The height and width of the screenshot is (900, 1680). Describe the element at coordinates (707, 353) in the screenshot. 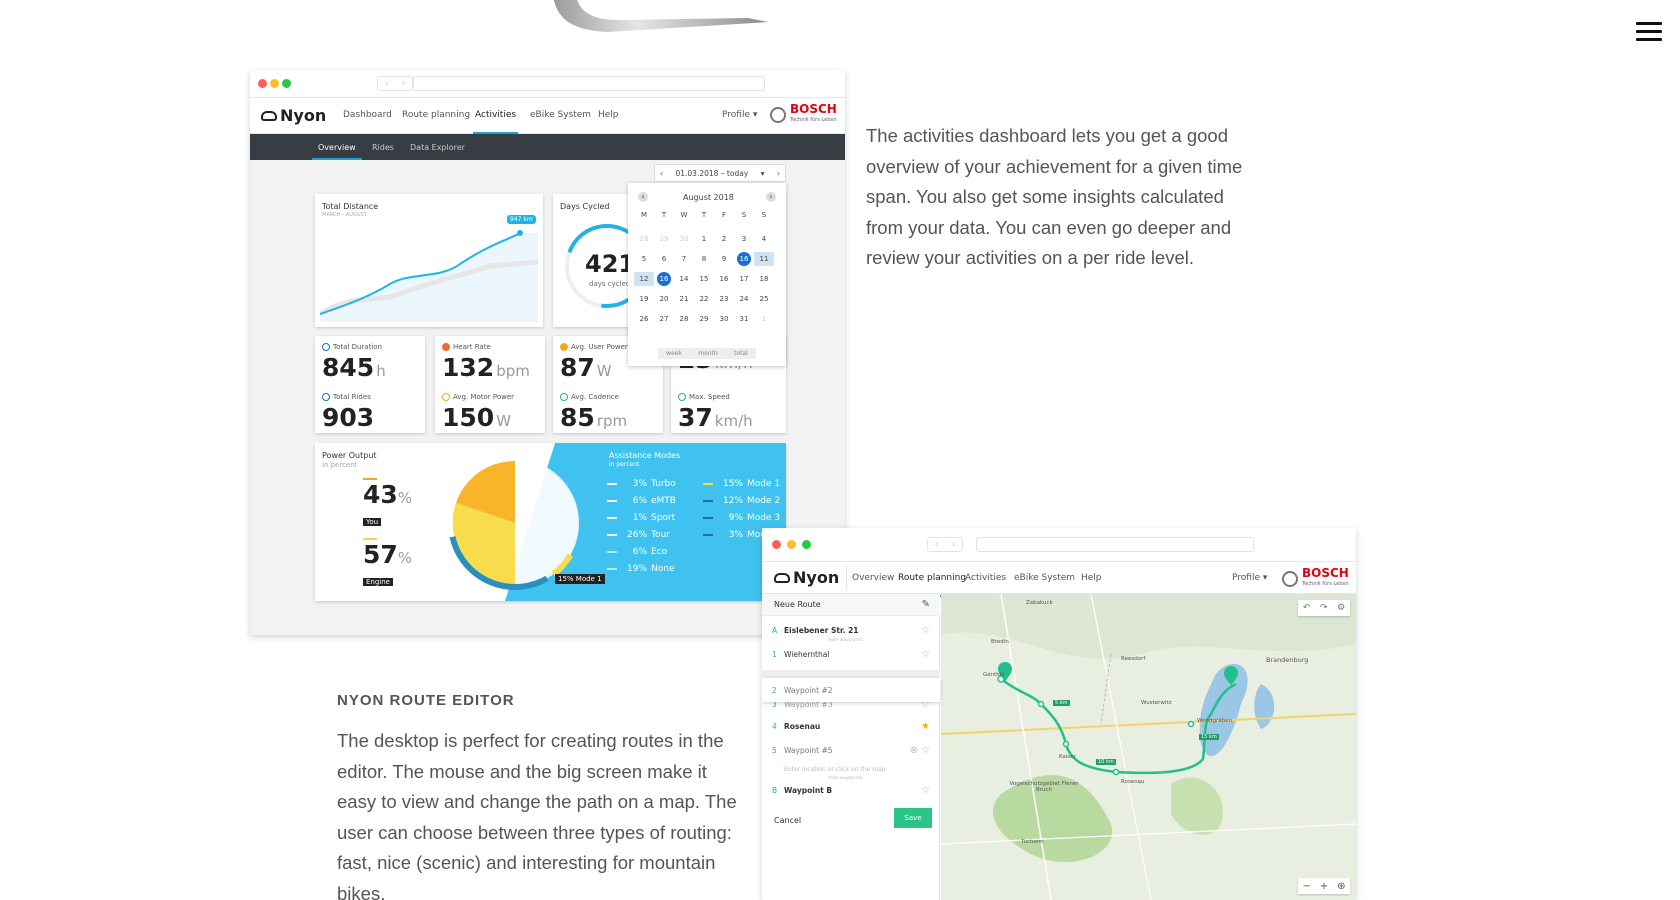

I see `range-tab-month: month` at that location.